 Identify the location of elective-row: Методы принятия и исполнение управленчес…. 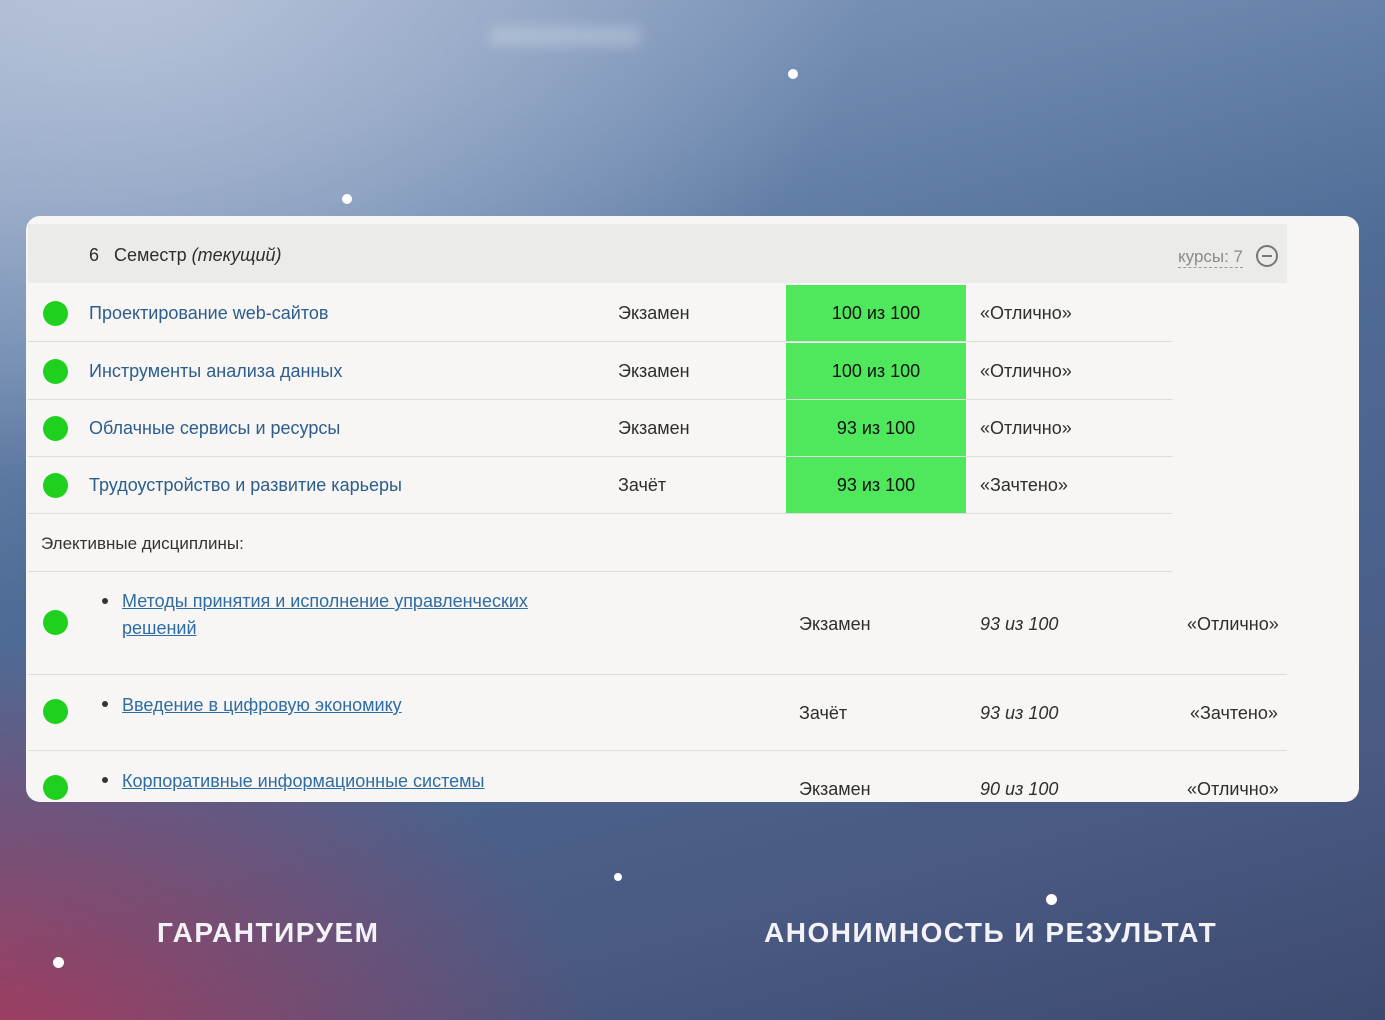
(692, 623).